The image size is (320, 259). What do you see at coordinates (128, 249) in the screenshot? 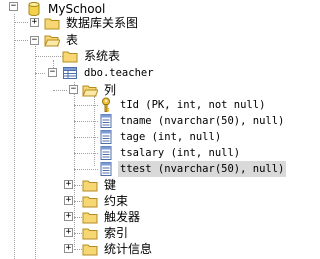
I see `statistics-label: 统计信息` at bounding box center [128, 249].